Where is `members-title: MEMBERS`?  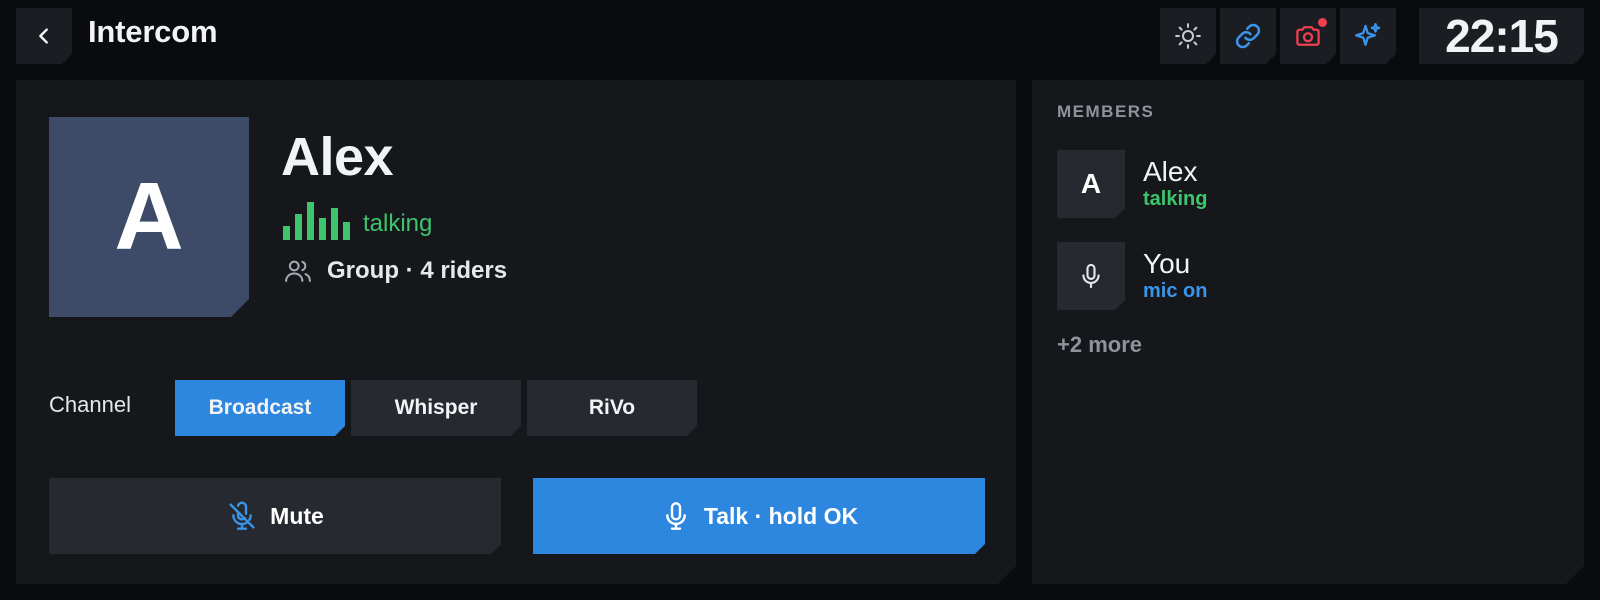
members-title: MEMBERS is located at coordinates (1106, 111).